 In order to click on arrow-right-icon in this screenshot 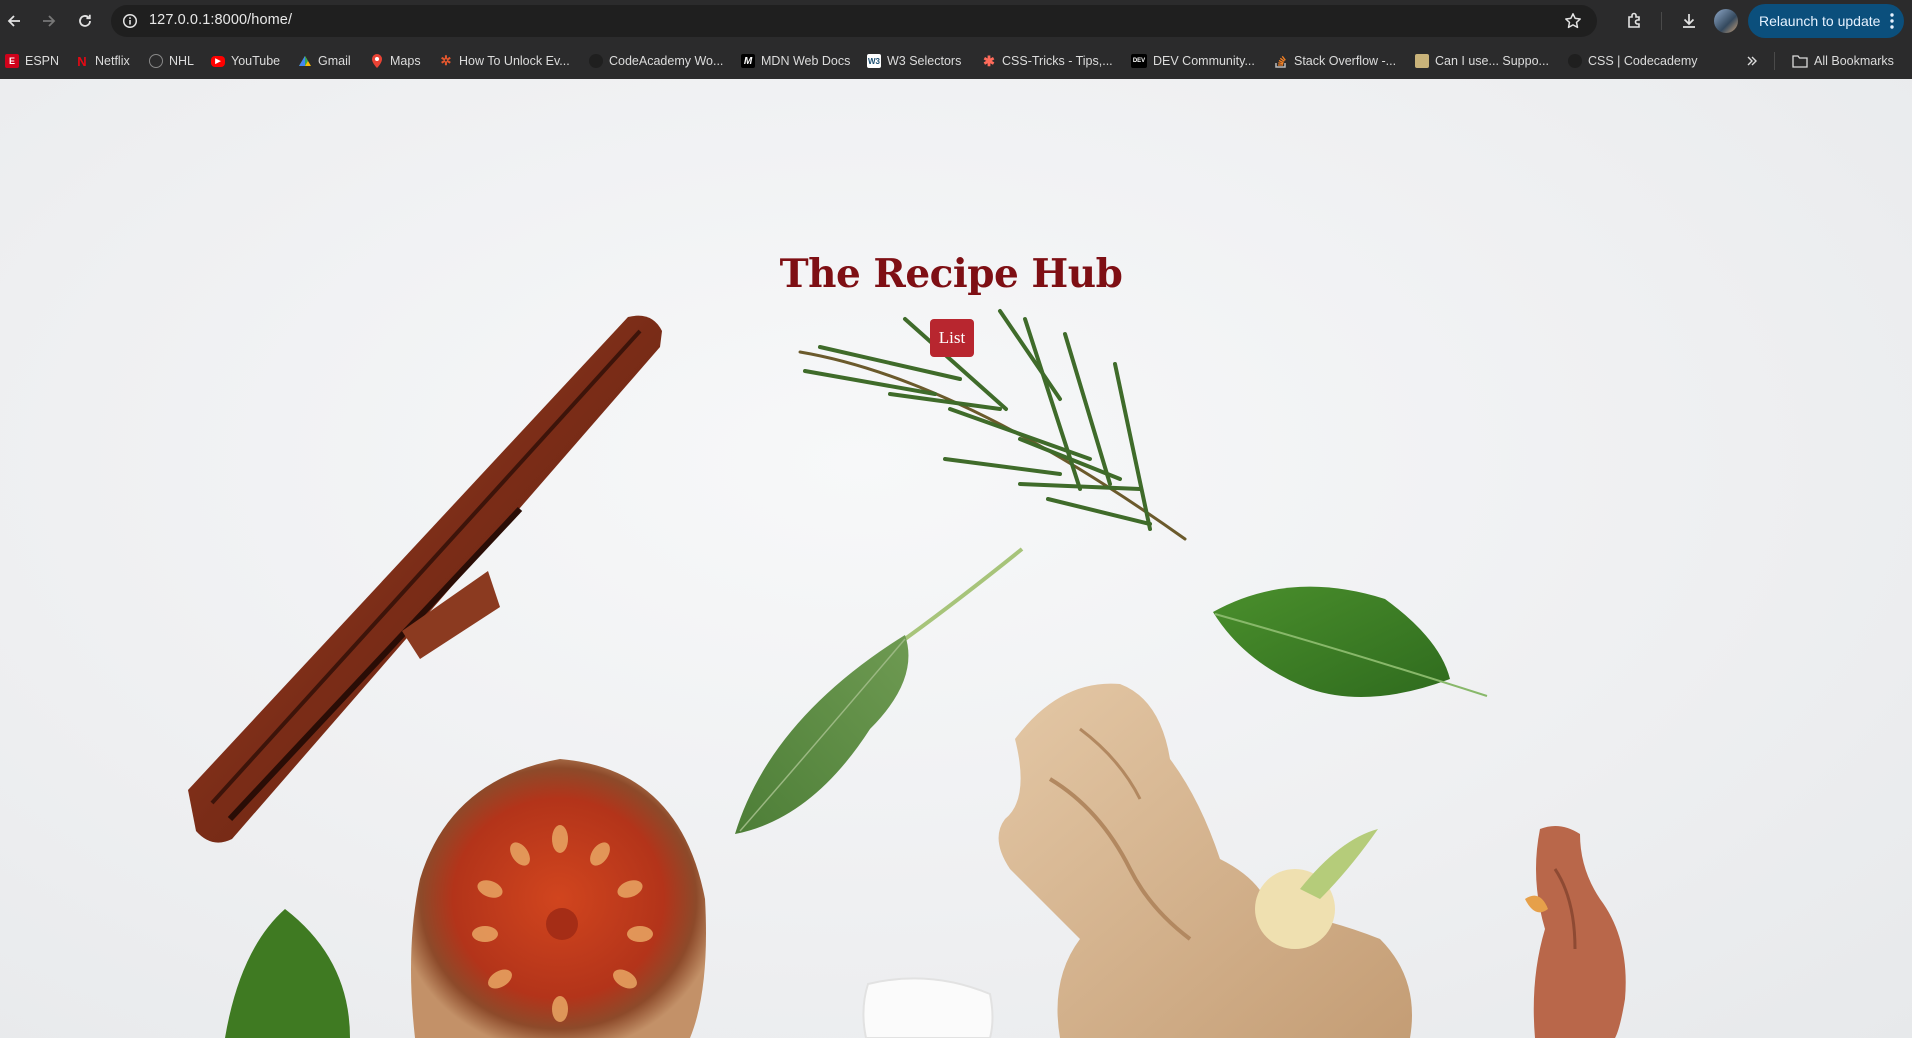, I will do `click(49, 21)`.